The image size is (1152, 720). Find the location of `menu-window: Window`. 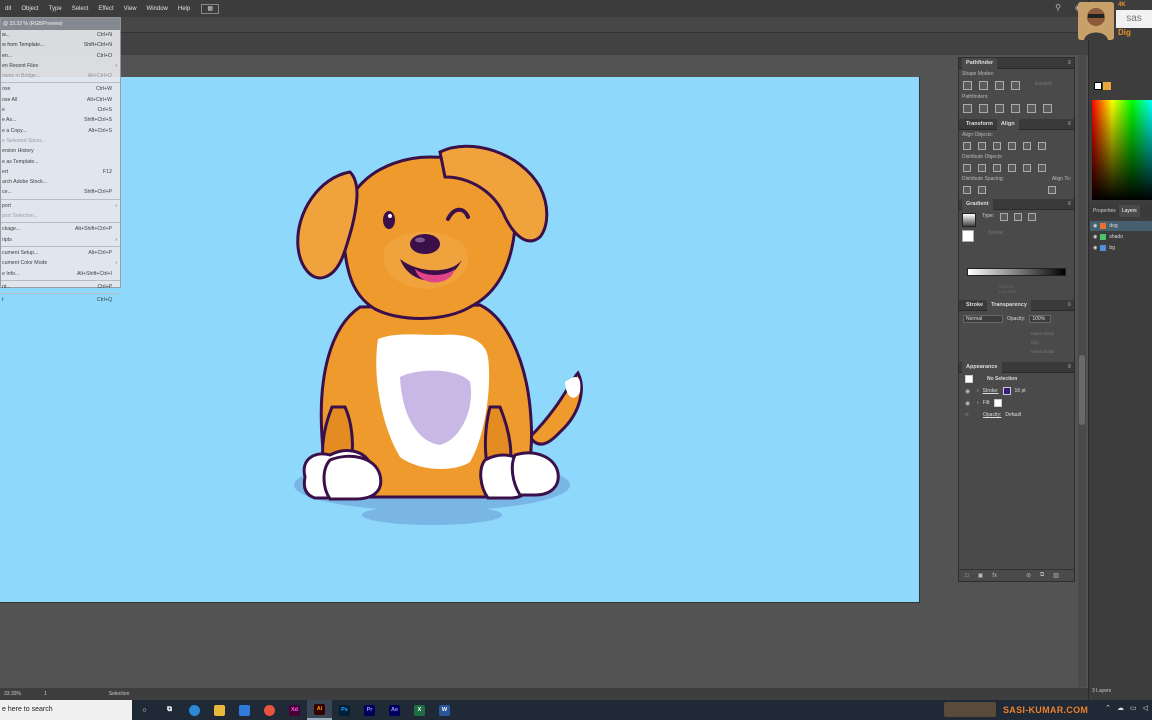

menu-window: Window is located at coordinates (157, 9).